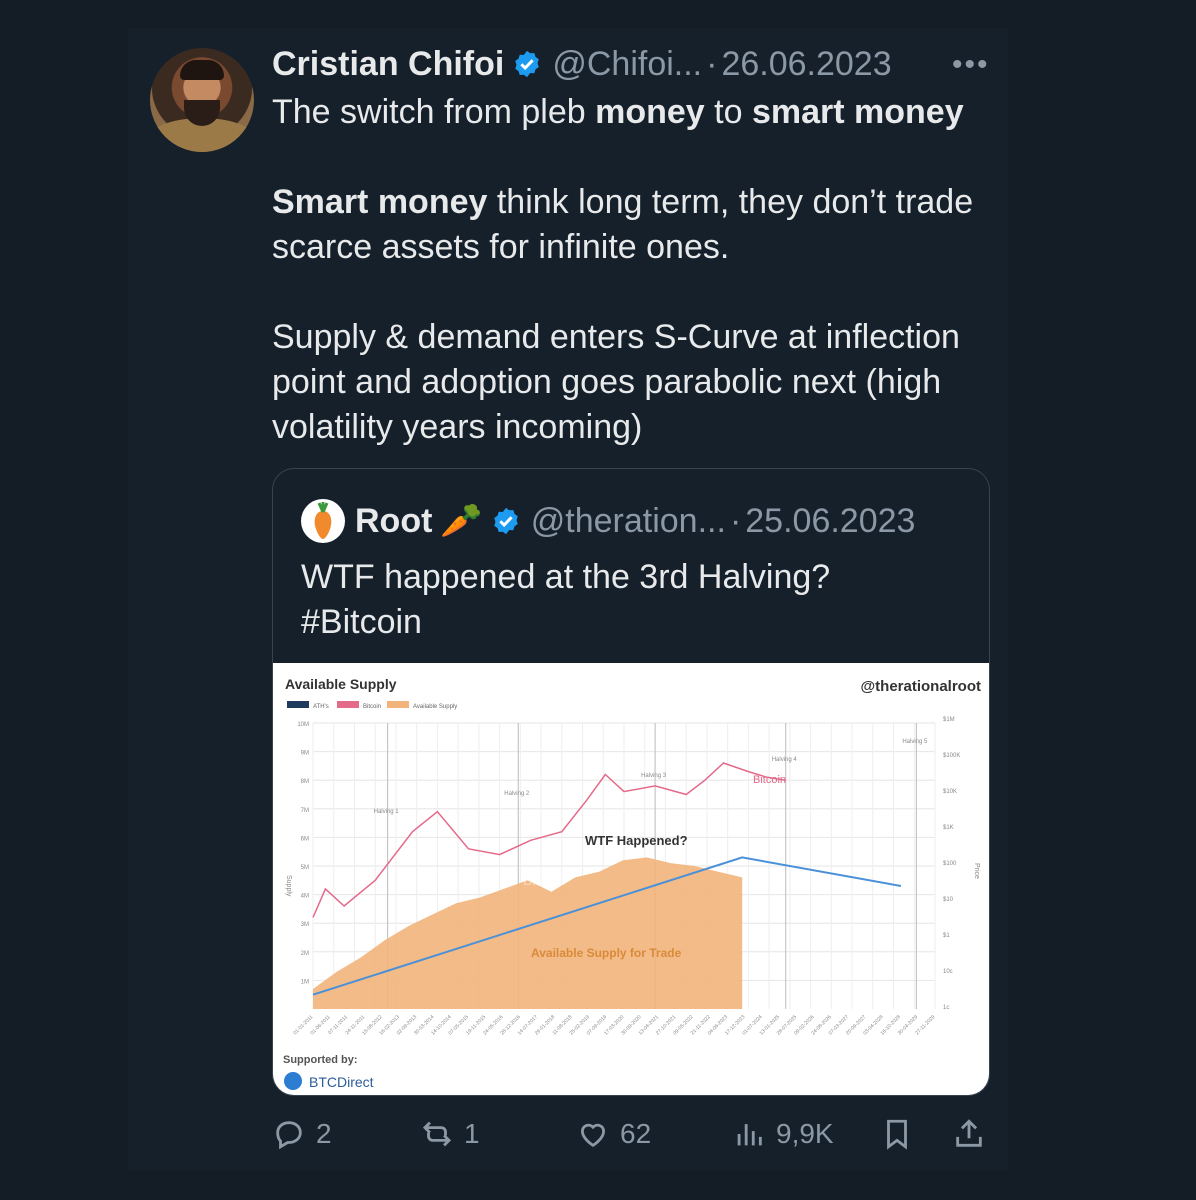 The image size is (1196, 1200). Describe the element at coordinates (380, 202) in the screenshot. I see `tweet-text-run: Smart money` at that location.